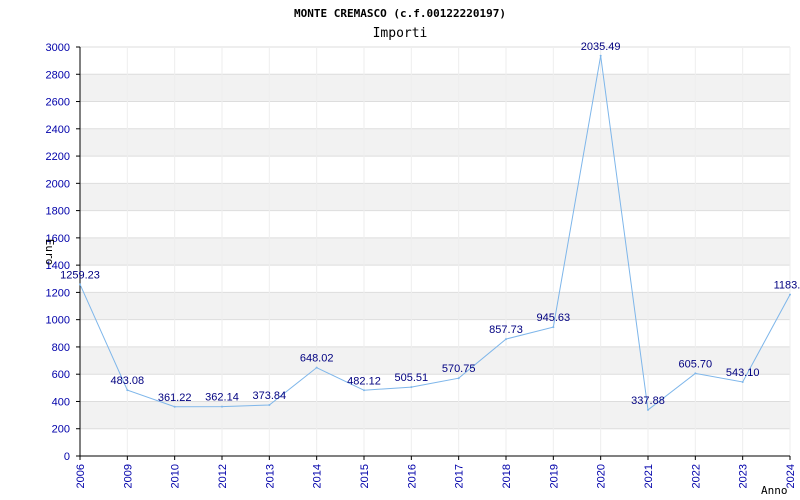 Image resolution: width=800 pixels, height=500 pixels. What do you see at coordinates (128, 476) in the screenshot?
I see `x-tick-label: 2009` at bounding box center [128, 476].